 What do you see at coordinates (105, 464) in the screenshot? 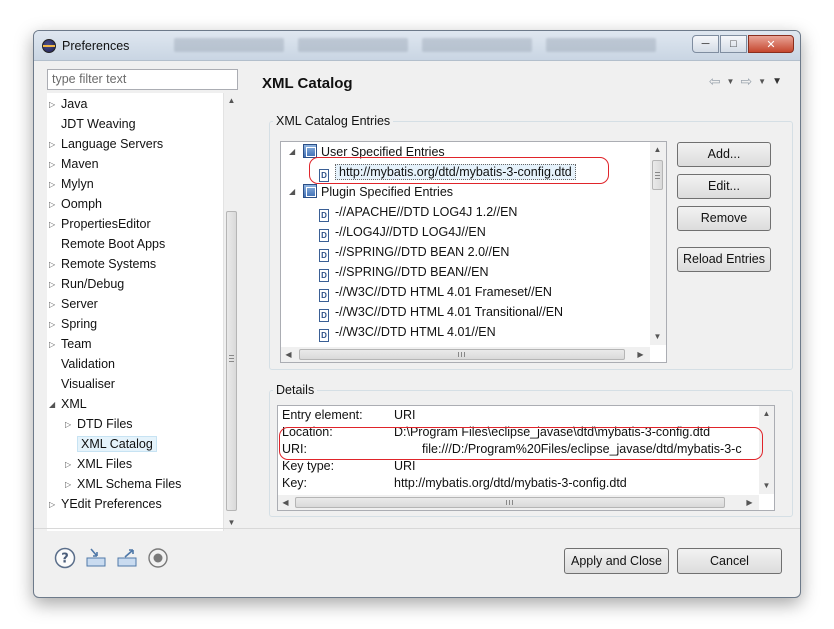
I see `nav-item-label: XML Files` at bounding box center [105, 464].